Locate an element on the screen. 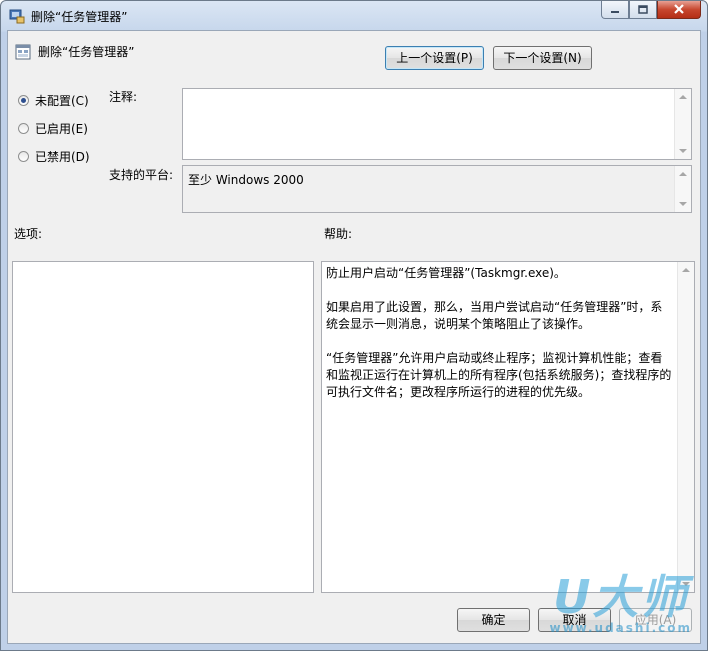 The width and height of the screenshot is (708, 651). close-icon is located at coordinates (679, 10).